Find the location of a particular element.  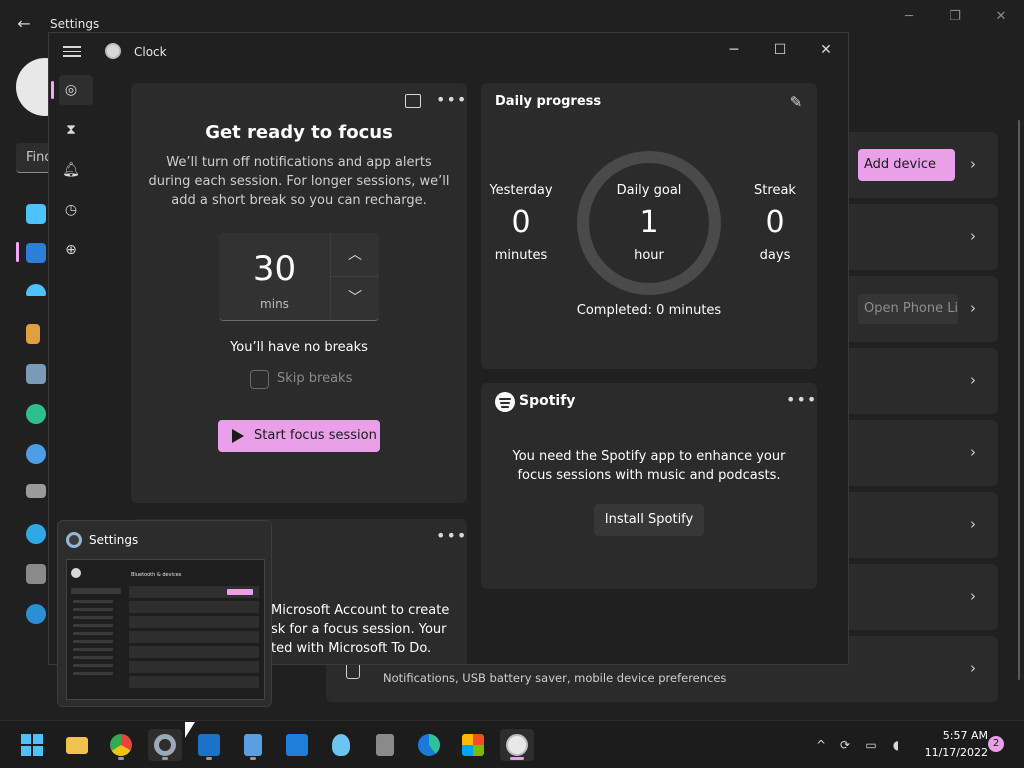

taskbar-preview: Settings Bluetooth & devices is located at coordinates (164, 613).